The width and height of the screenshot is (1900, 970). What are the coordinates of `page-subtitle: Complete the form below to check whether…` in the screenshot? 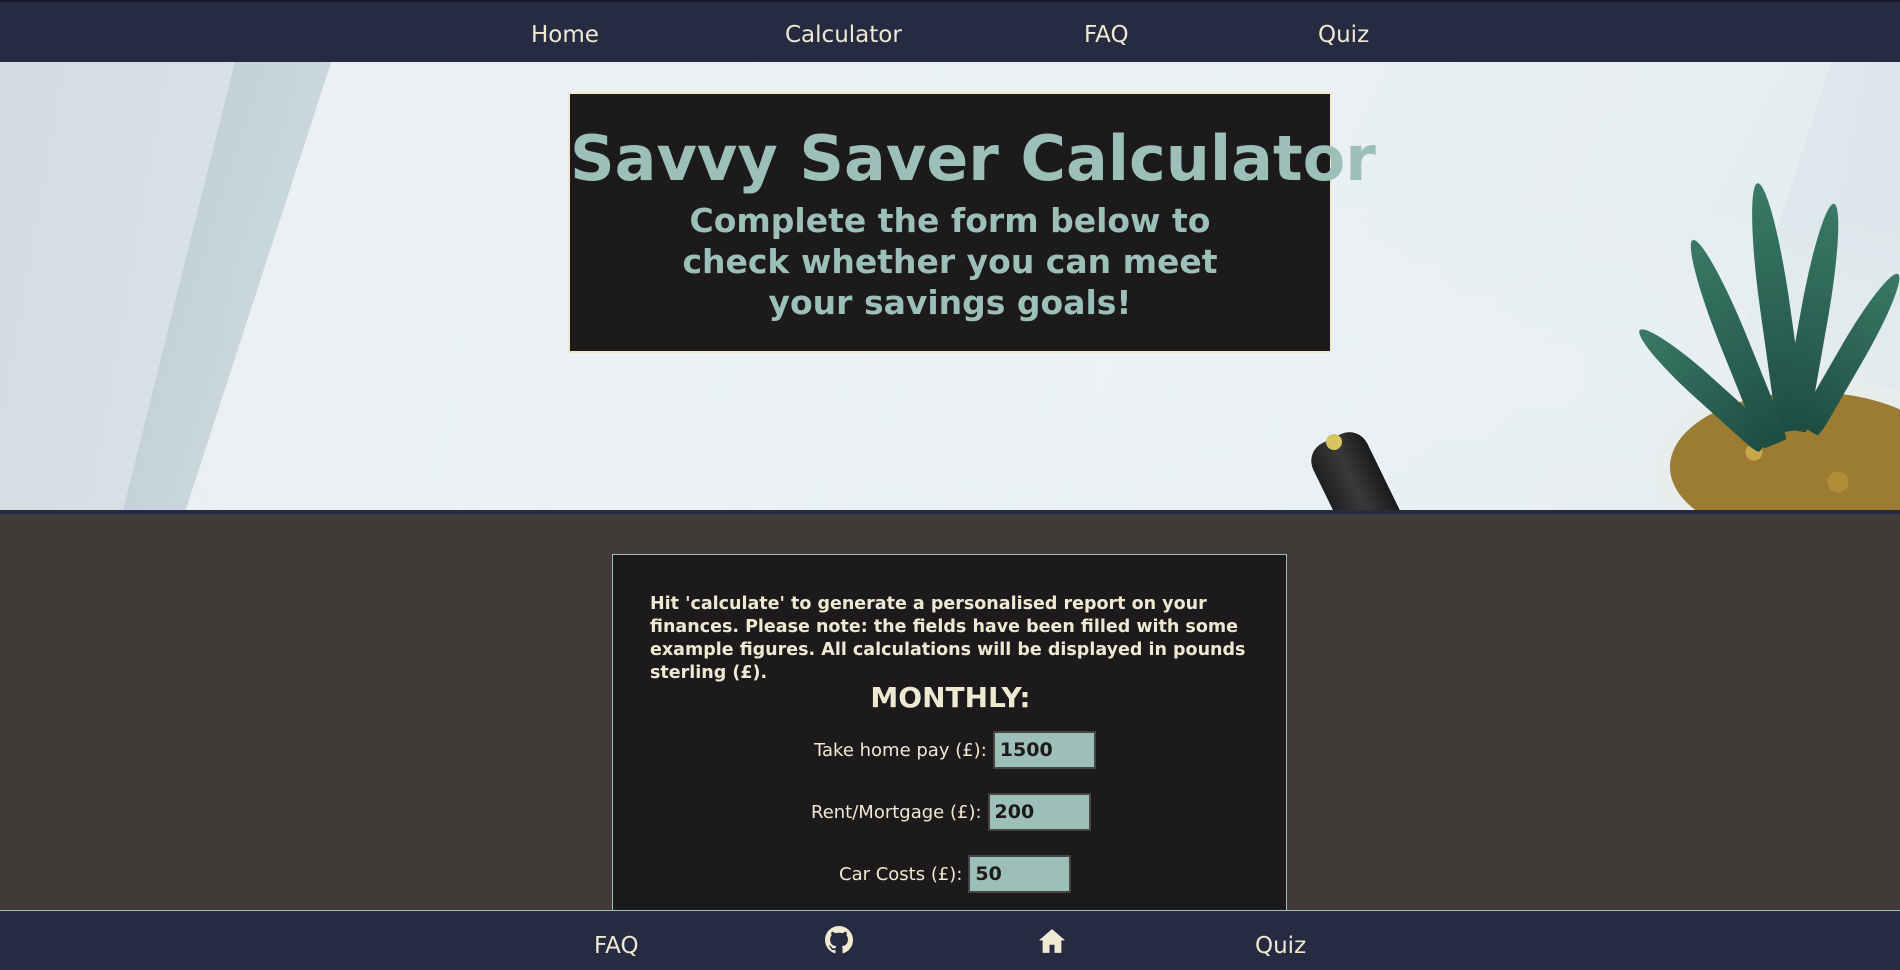 It's located at (950, 261).